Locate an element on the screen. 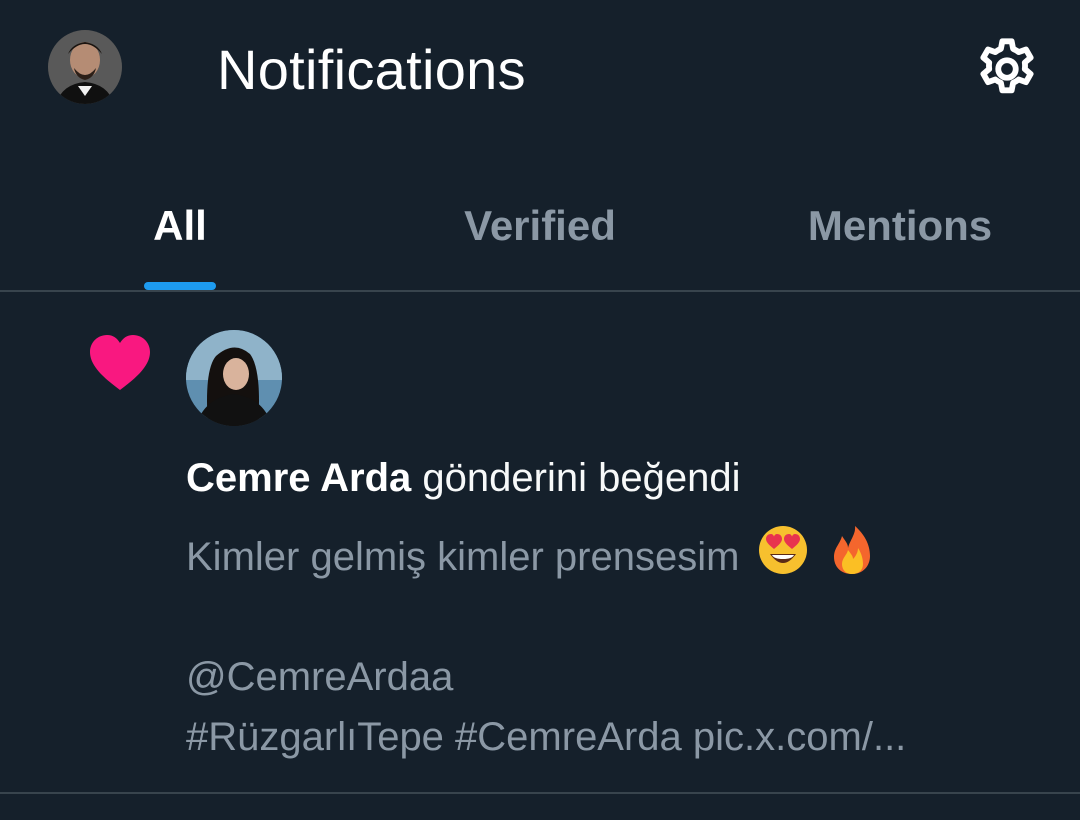 The image size is (1080, 820). tab-all: All is located at coordinates (180, 235).